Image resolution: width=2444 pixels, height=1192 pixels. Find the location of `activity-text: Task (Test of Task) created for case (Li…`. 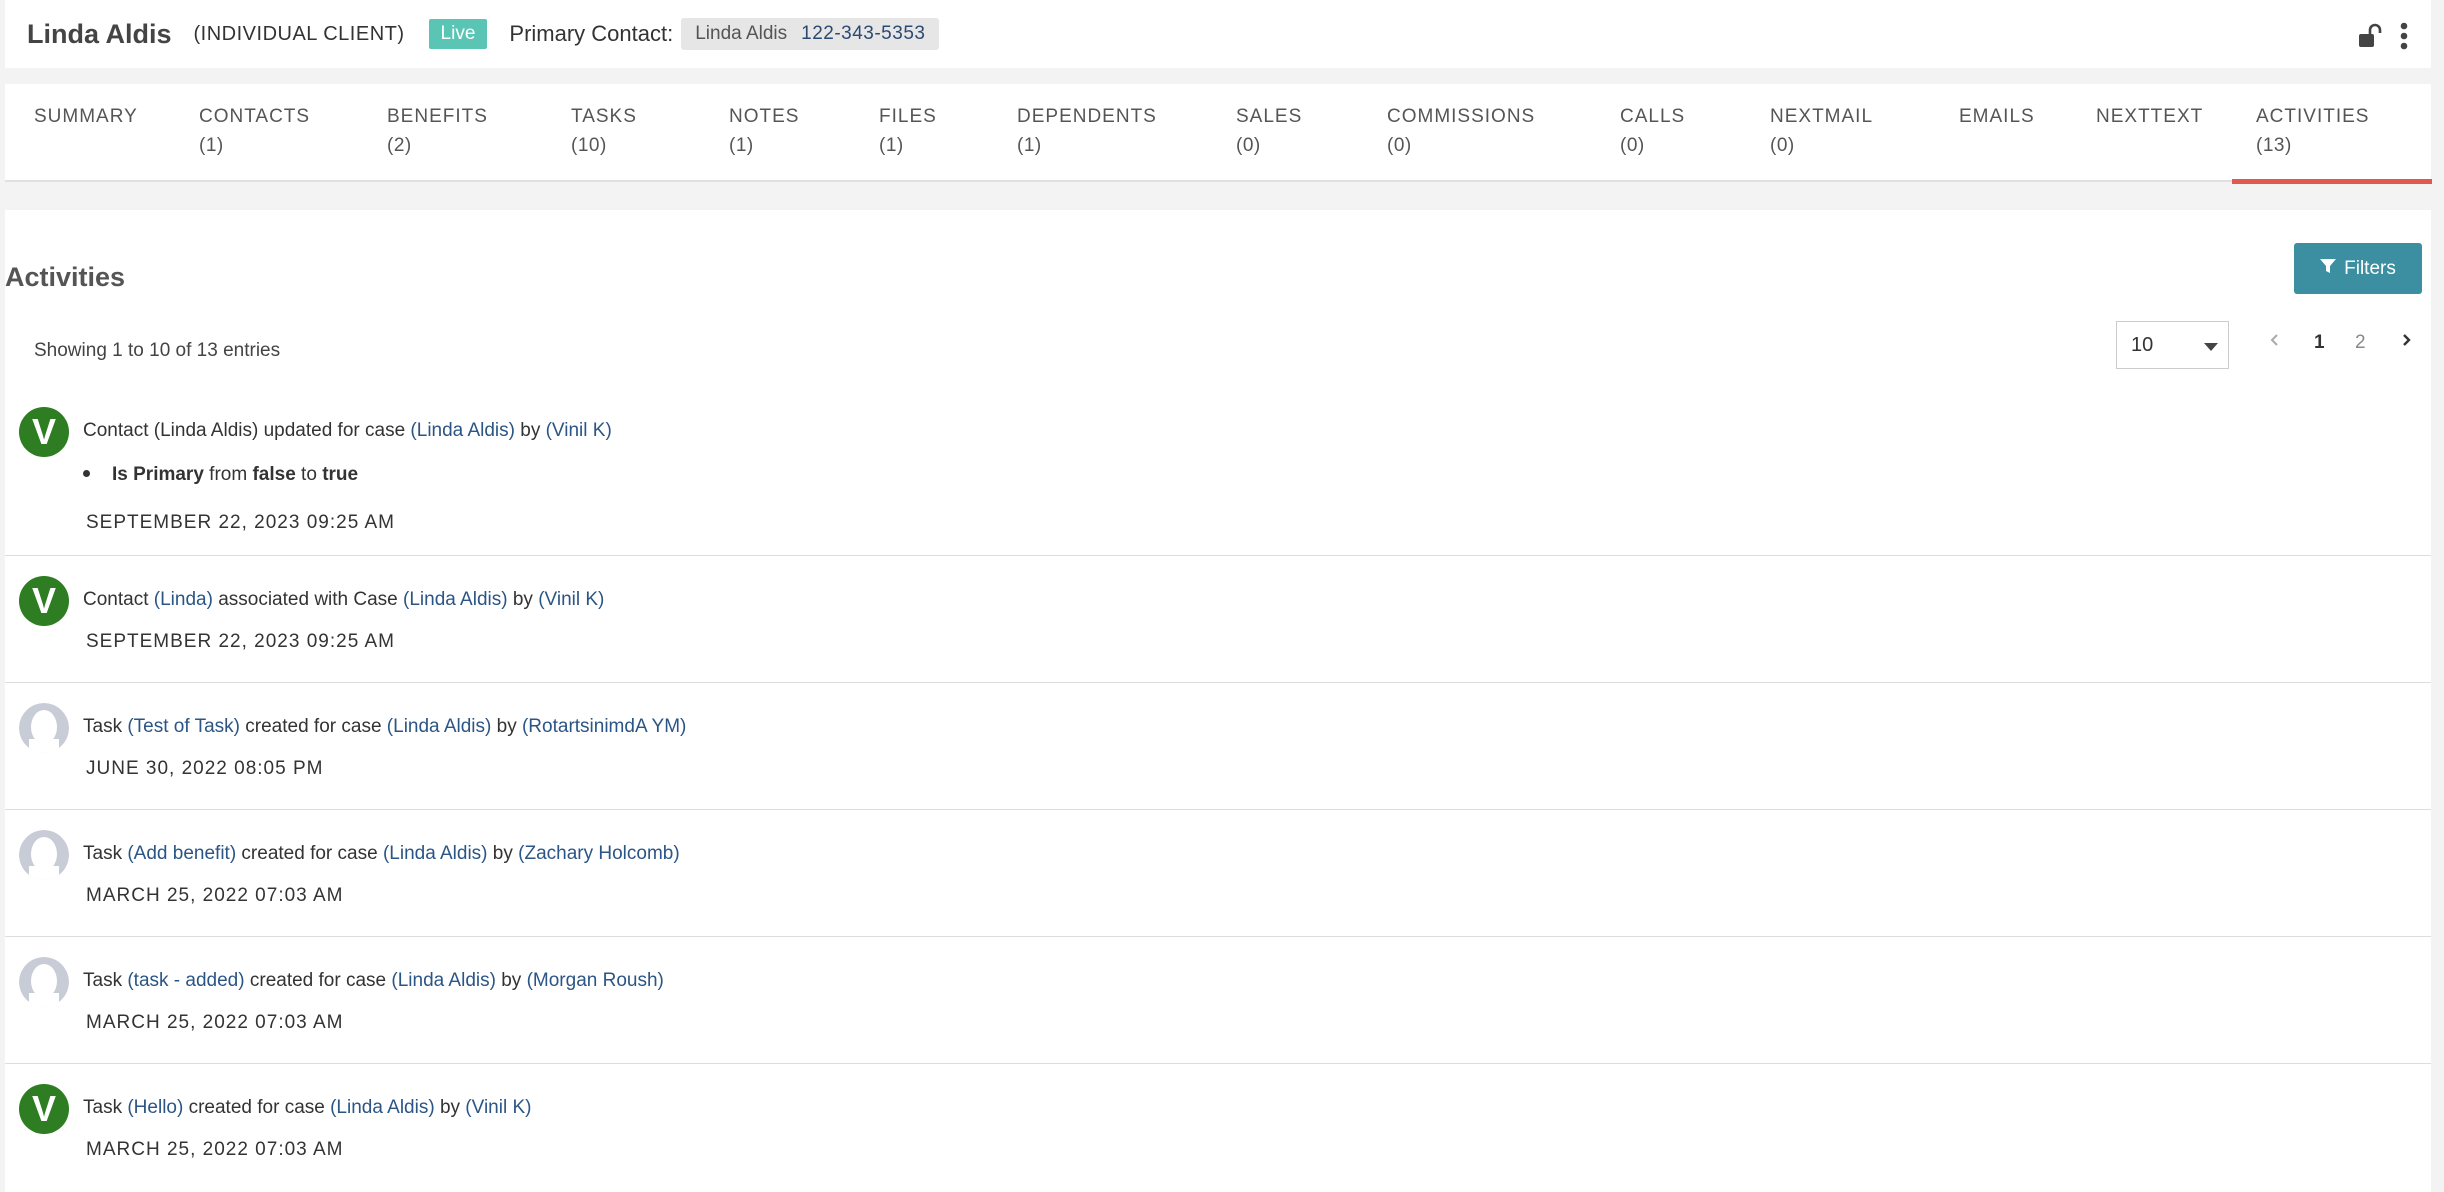

activity-text: Task (Test of Task) created for case (Li… is located at coordinates (385, 726).